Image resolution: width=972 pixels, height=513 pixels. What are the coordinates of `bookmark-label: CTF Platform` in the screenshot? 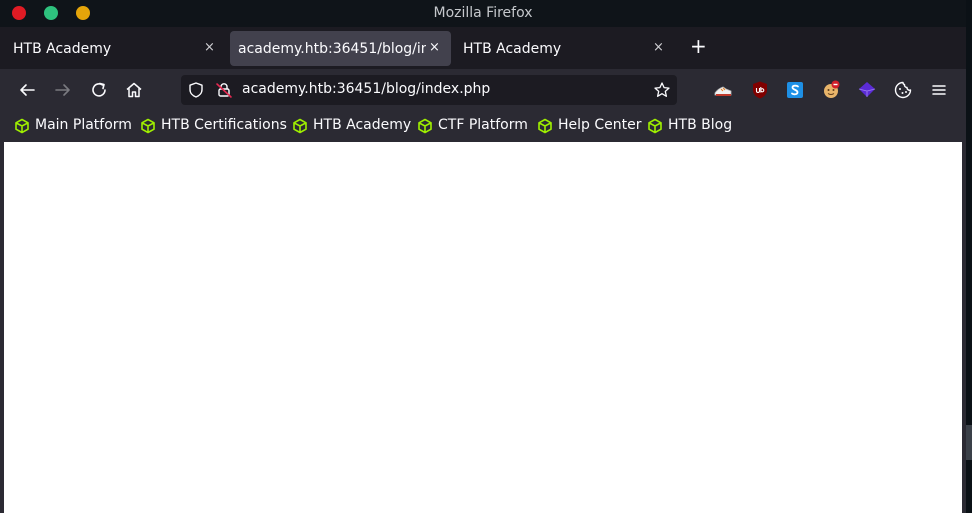 It's located at (483, 125).